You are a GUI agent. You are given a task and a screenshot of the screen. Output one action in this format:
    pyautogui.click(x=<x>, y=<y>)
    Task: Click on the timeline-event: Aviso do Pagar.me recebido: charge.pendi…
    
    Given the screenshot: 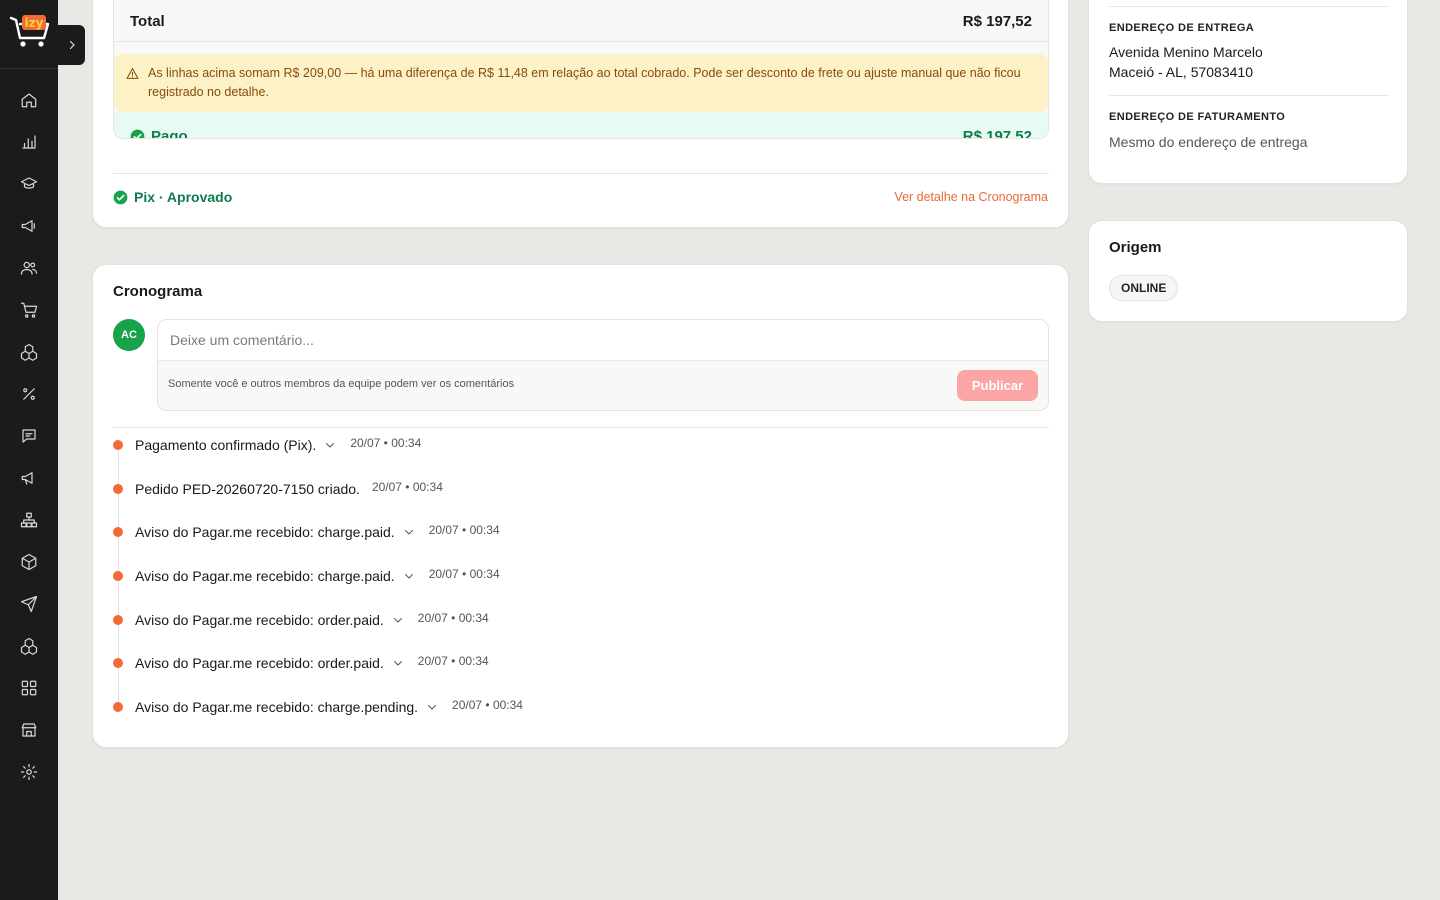 What is the action you would take?
    pyautogui.click(x=318, y=707)
    